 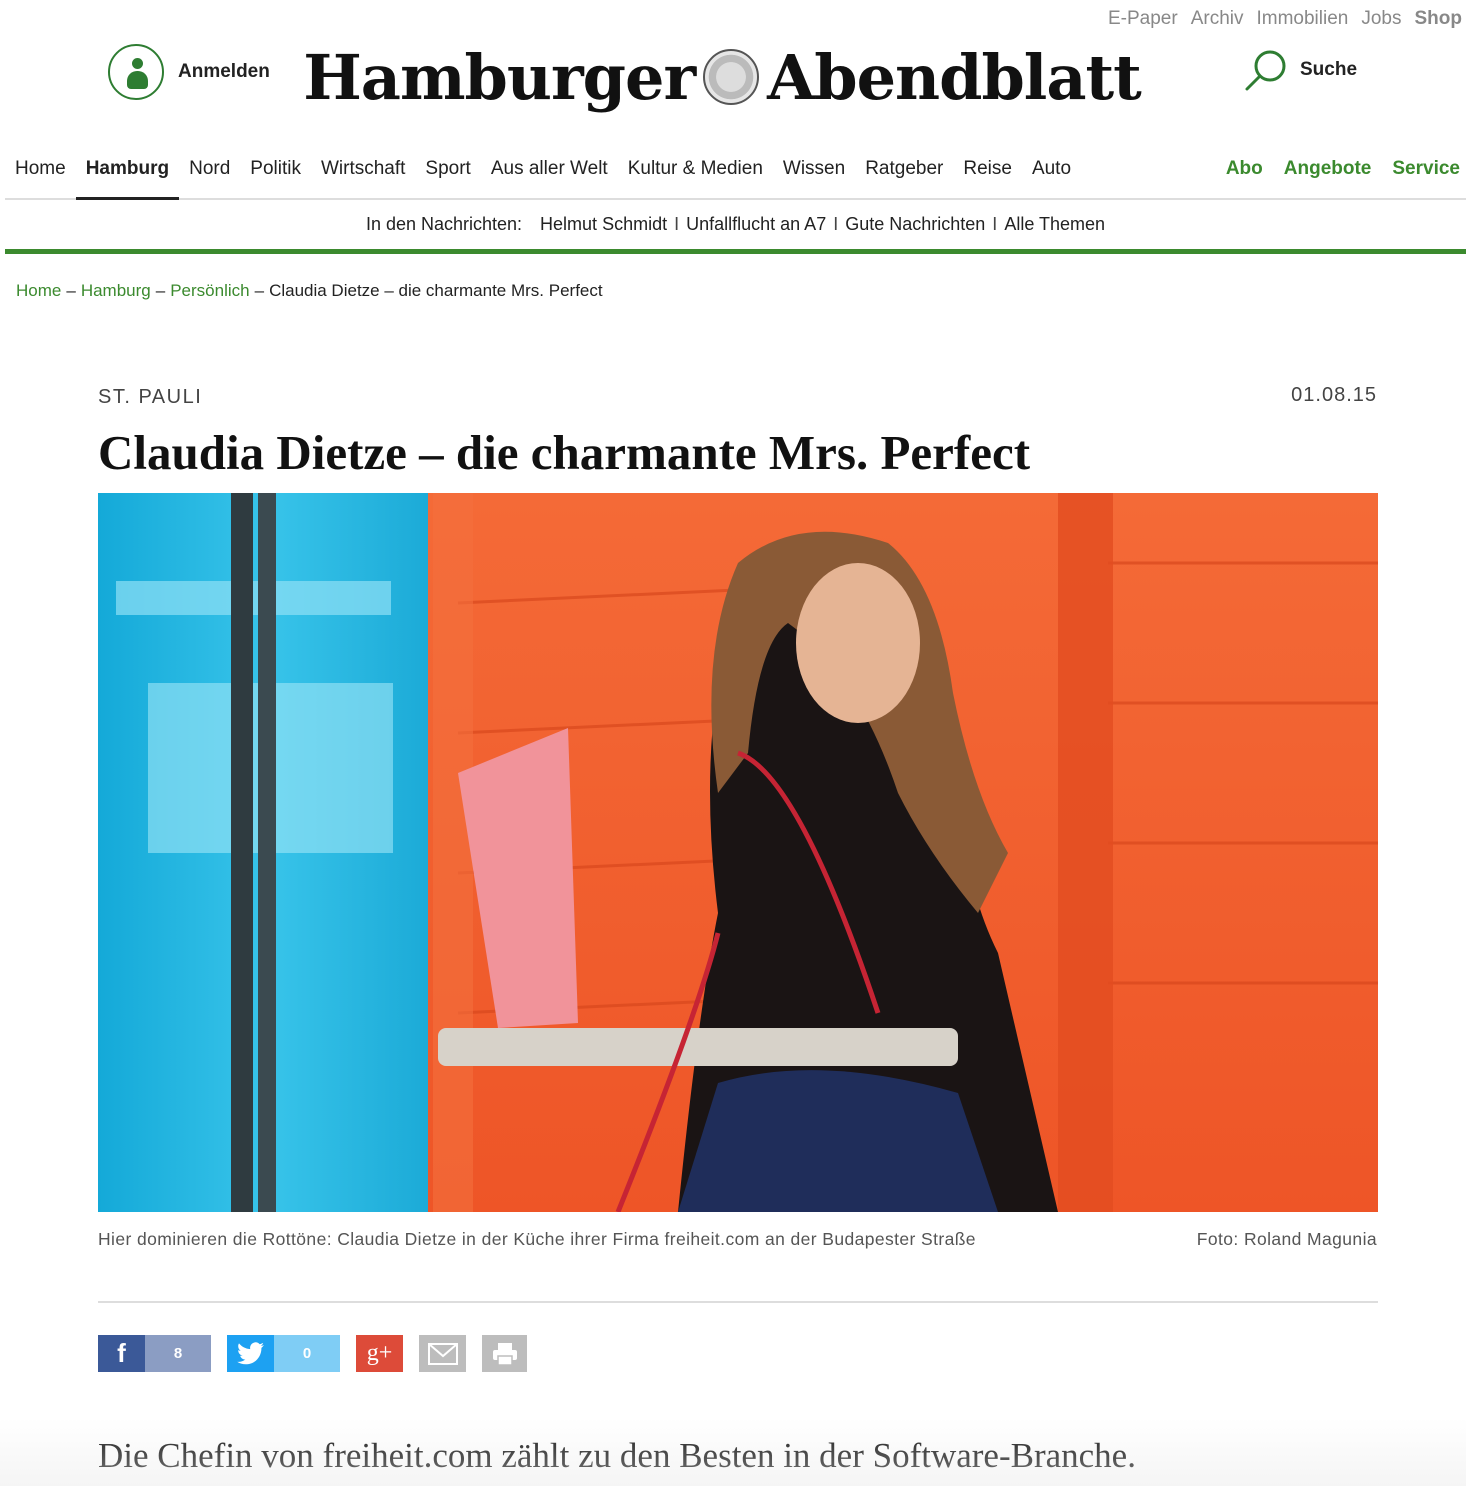 I want to click on facebook-share-button: f 8, so click(x=154, y=1353).